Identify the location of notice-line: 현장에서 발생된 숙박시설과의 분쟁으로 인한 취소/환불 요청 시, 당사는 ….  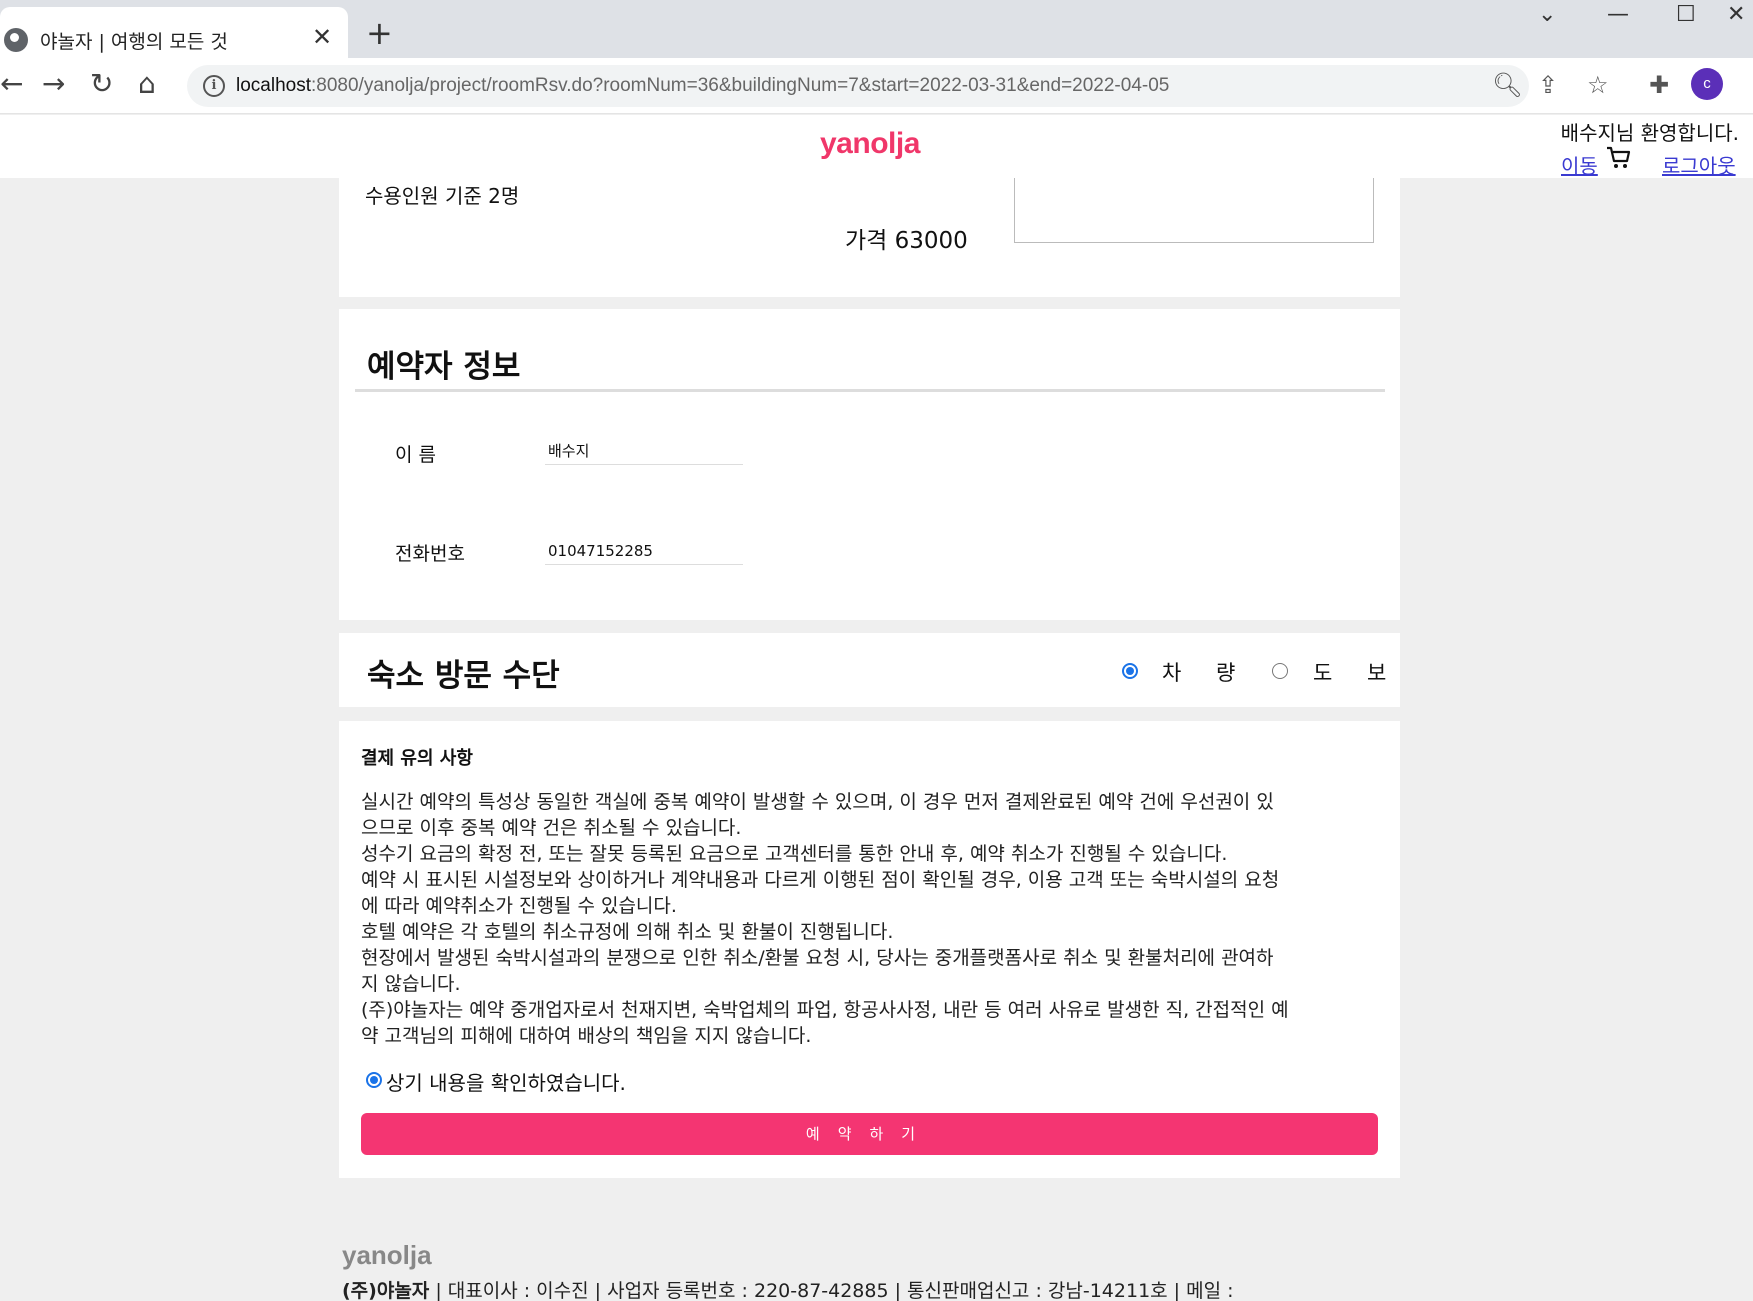
(817, 958).